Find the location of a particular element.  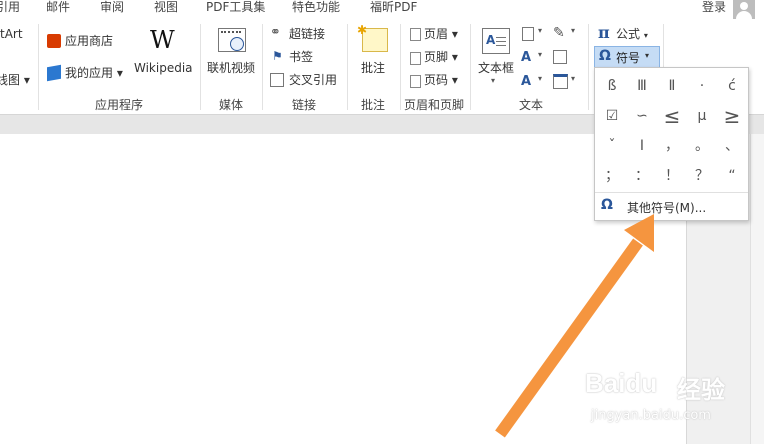

new-comment-icon: ✱ is located at coordinates (372, 37).